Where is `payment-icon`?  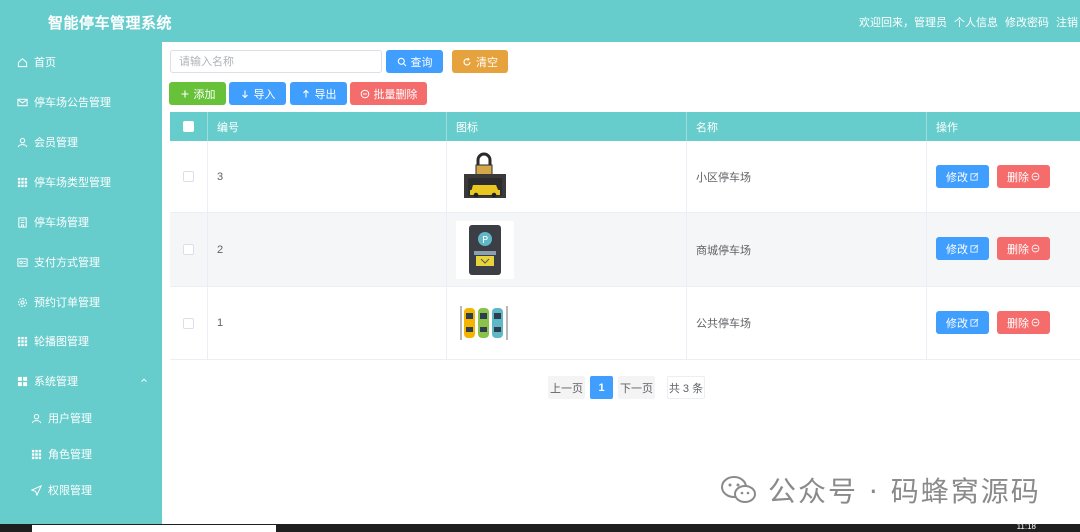 payment-icon is located at coordinates (22, 262).